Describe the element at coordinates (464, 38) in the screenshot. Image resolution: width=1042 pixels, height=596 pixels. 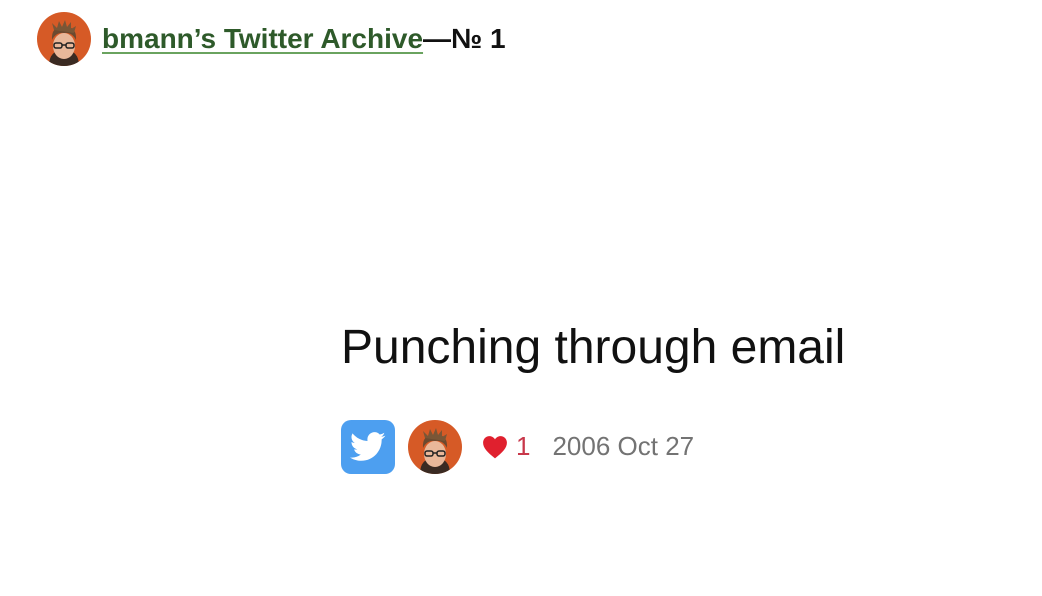
I see `tweet-number: —№ 1` at that location.